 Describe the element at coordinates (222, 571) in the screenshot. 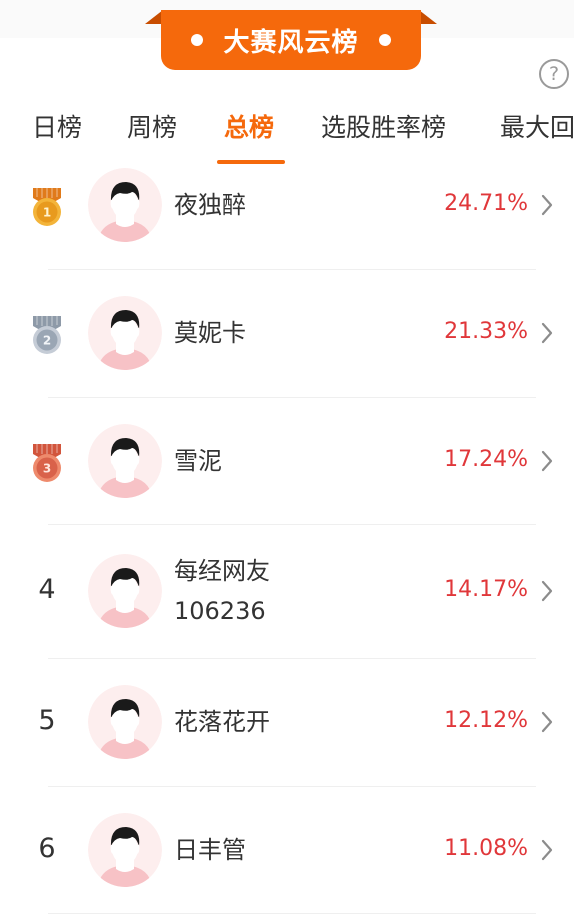

I see `user-name-line: 每经网友` at that location.